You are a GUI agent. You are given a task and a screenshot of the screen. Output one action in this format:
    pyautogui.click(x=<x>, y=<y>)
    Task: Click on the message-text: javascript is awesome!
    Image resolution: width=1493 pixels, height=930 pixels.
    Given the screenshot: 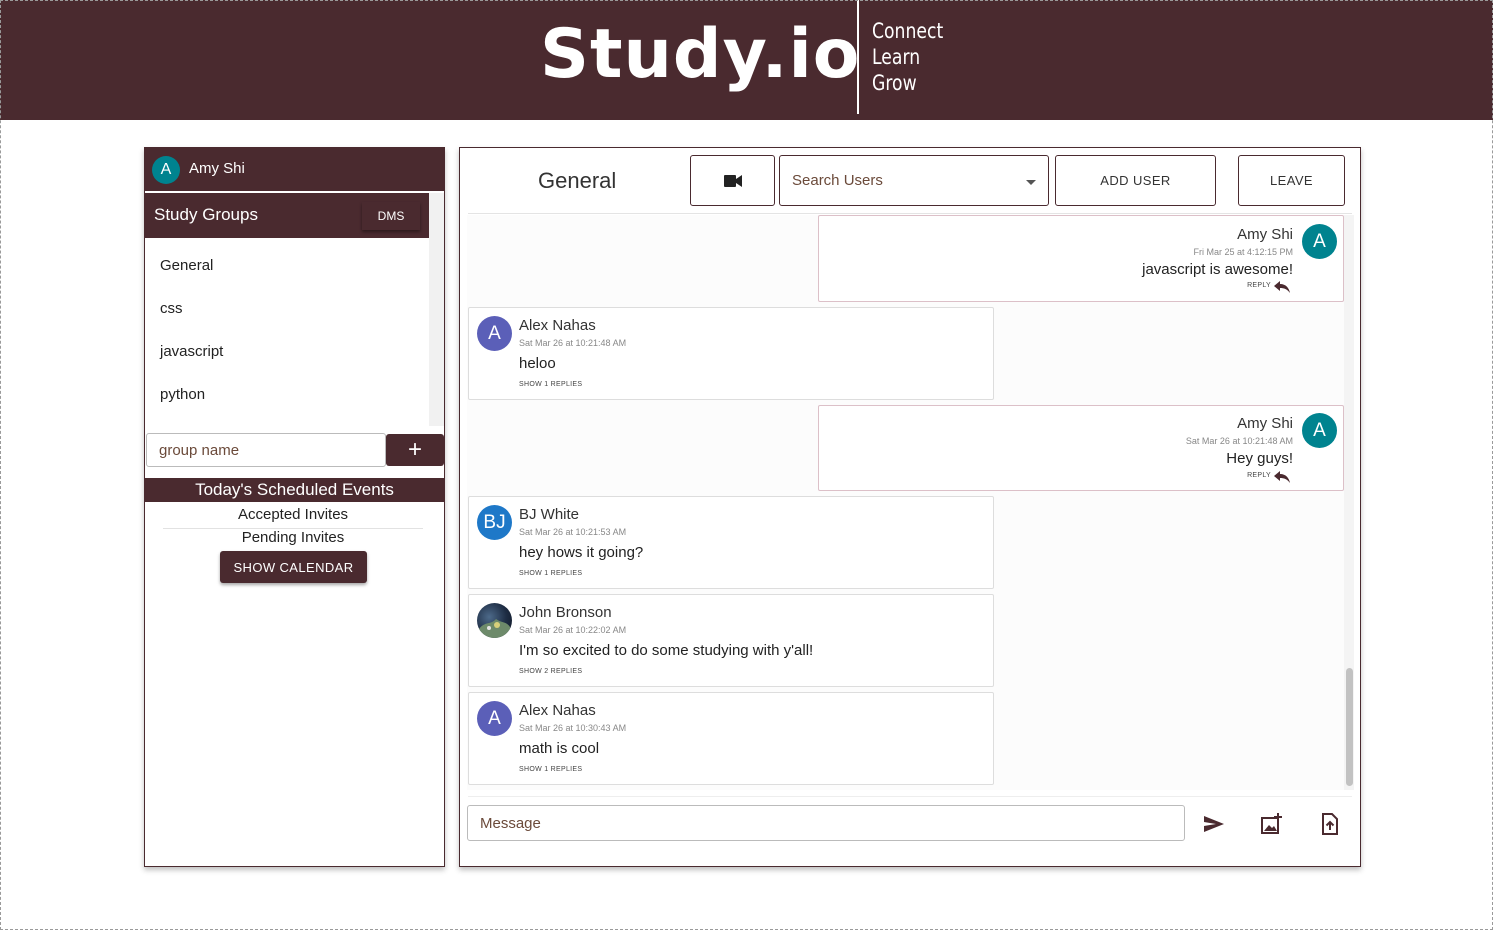 What is the action you would take?
    pyautogui.click(x=1217, y=269)
    